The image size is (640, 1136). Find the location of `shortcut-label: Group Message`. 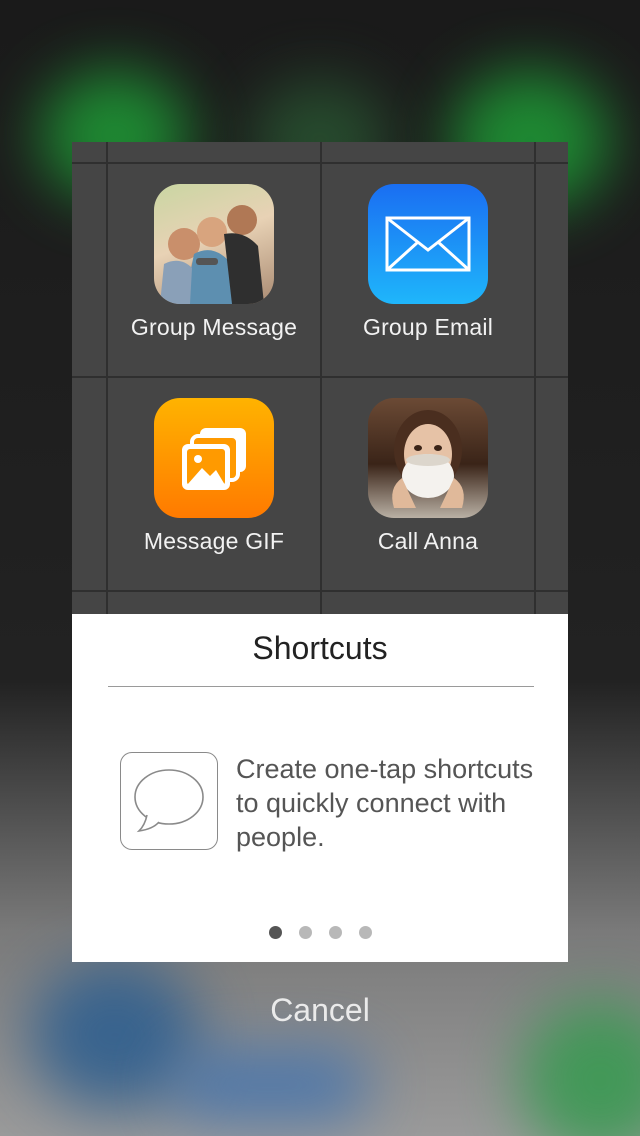

shortcut-label: Group Message is located at coordinates (214, 327).